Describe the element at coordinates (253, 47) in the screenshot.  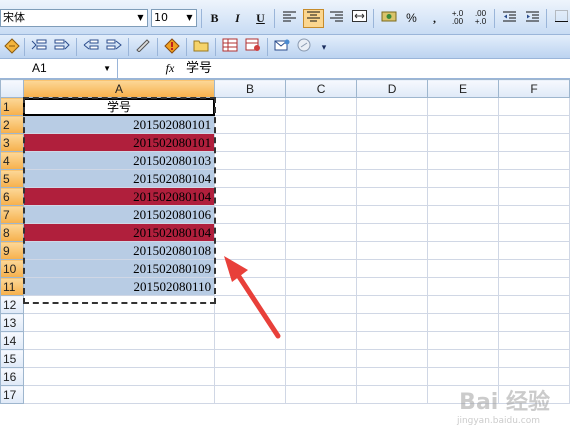
I see `protect-sheet-icon` at that location.